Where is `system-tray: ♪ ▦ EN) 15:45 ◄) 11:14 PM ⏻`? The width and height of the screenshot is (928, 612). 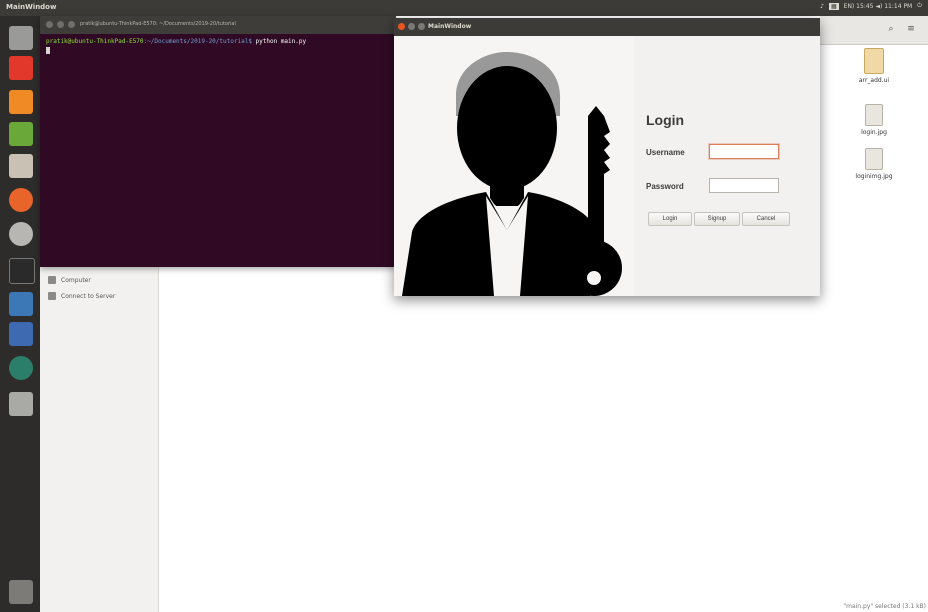
system-tray: ♪ ▦ EN) 15:45 ◄) 11:14 PM ⏻ is located at coordinates (871, 6).